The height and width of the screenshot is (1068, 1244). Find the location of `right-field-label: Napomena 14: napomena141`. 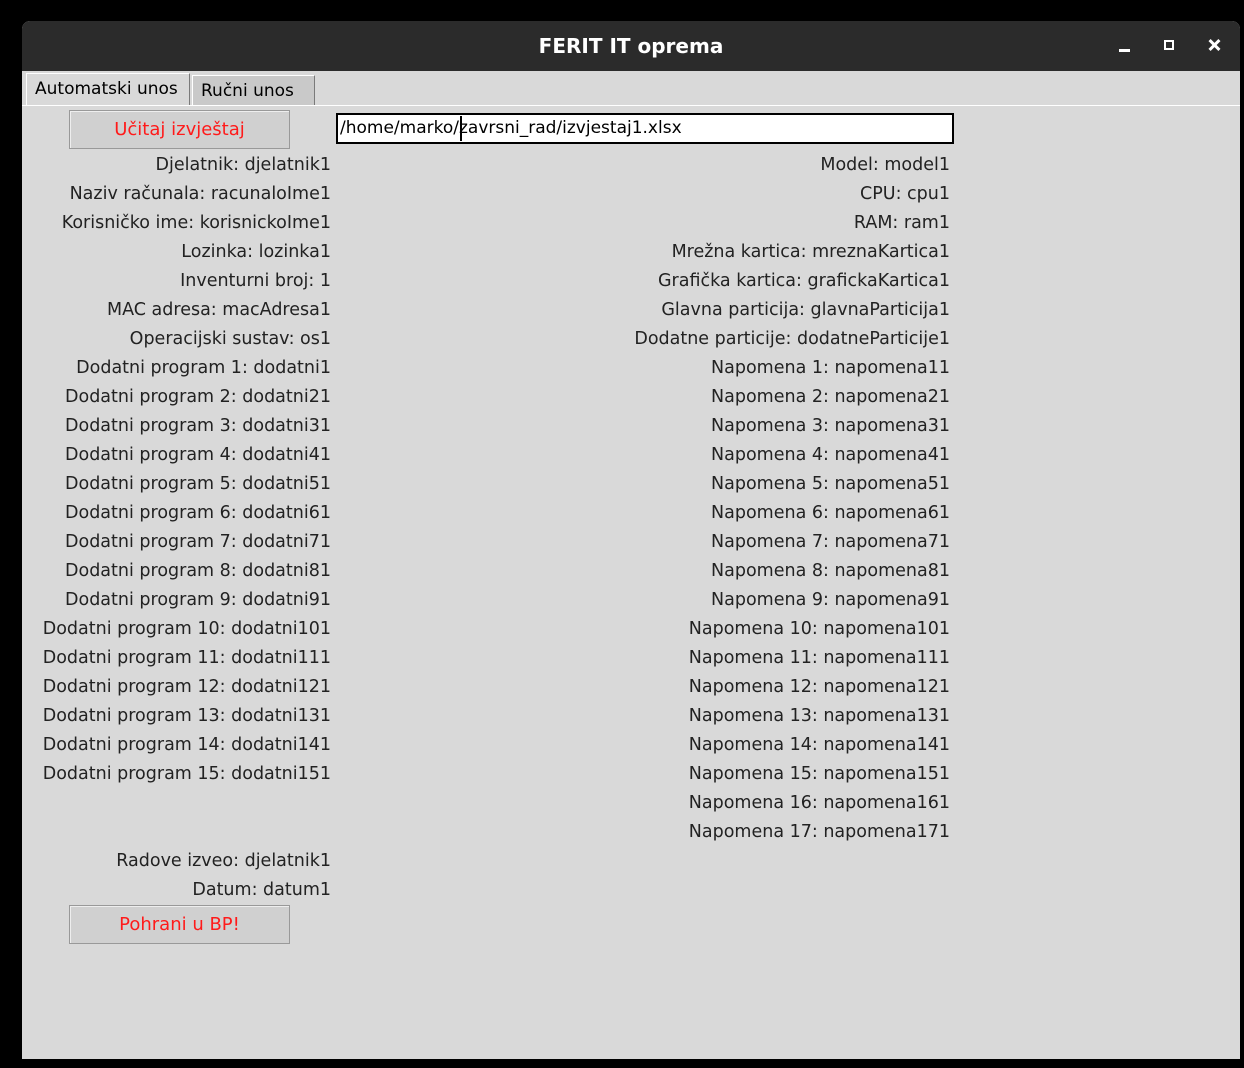

right-field-label: Napomena 14: napomena141 is located at coordinates (819, 745).